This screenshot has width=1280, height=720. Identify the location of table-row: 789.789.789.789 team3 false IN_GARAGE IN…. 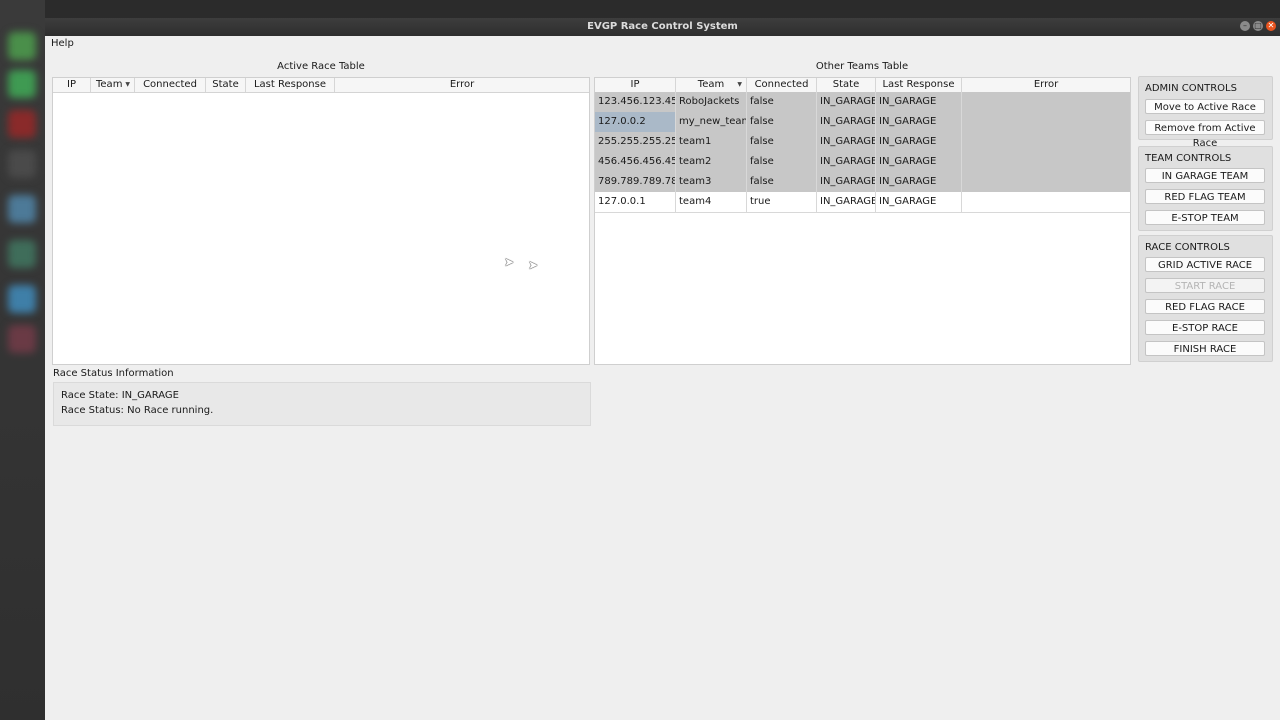
(862, 182).